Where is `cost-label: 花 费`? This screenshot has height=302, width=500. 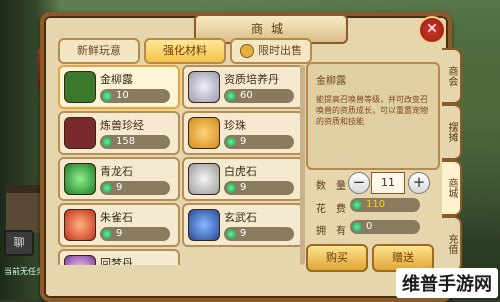
cost-label: 花 费 is located at coordinates (331, 209).